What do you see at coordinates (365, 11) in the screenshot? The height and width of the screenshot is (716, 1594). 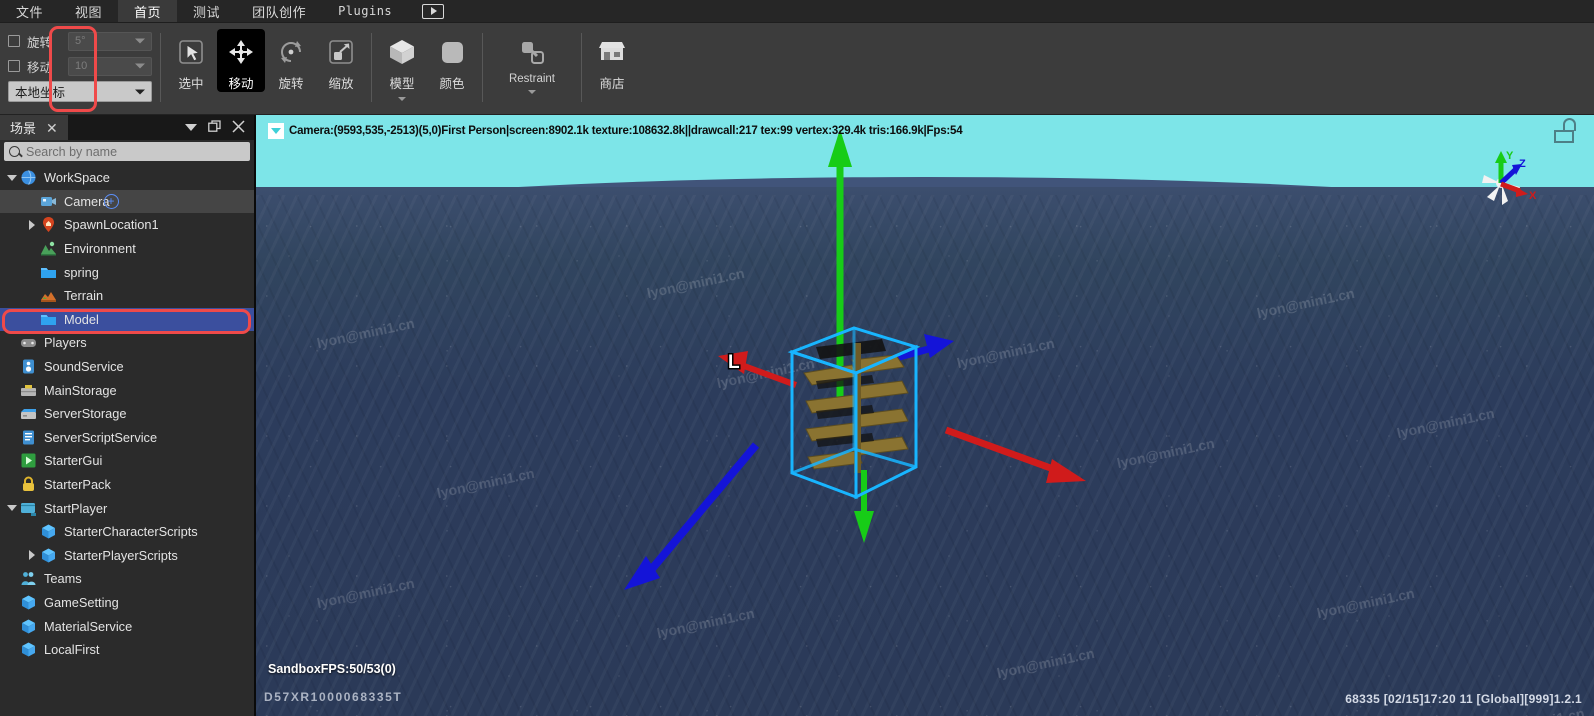 I see `menu-item-plugins: Plugins` at bounding box center [365, 11].